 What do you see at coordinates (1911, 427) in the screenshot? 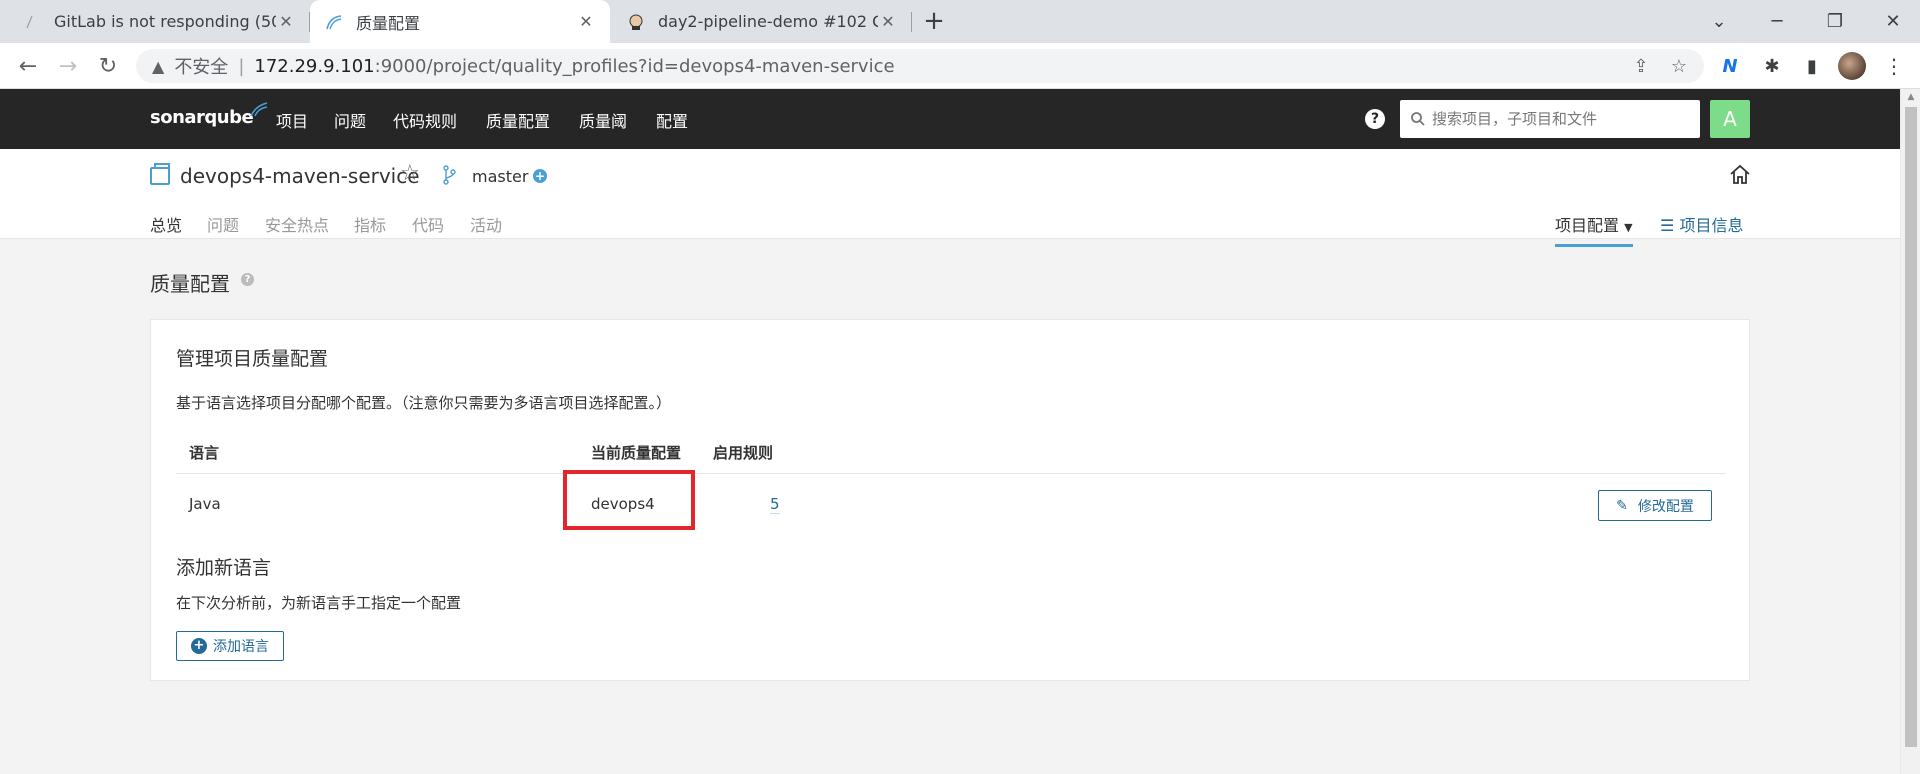
I see `scrollbar-thumb` at bounding box center [1911, 427].